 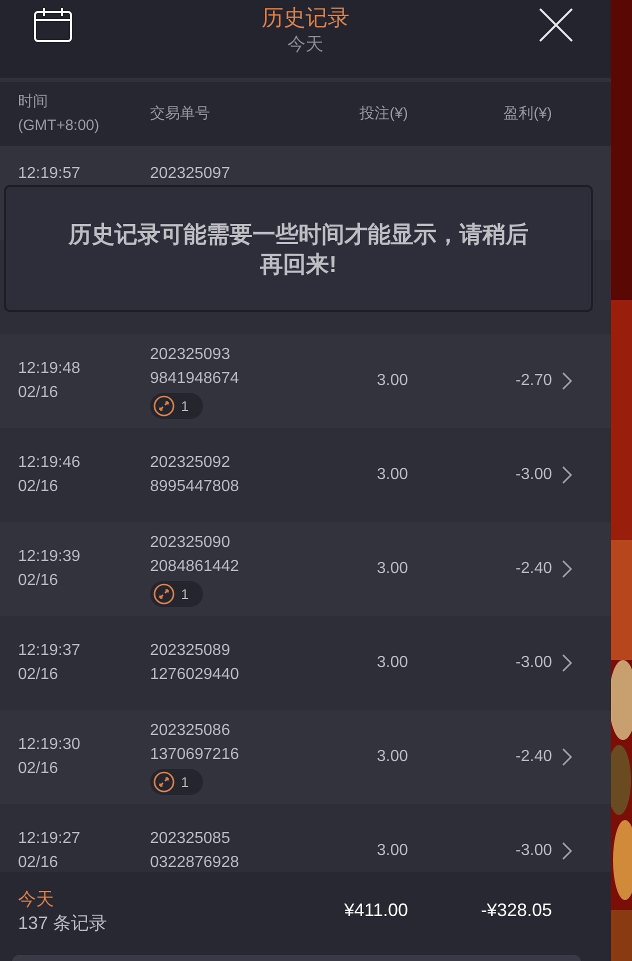 I want to click on period-label: 今天, so click(x=36, y=899).